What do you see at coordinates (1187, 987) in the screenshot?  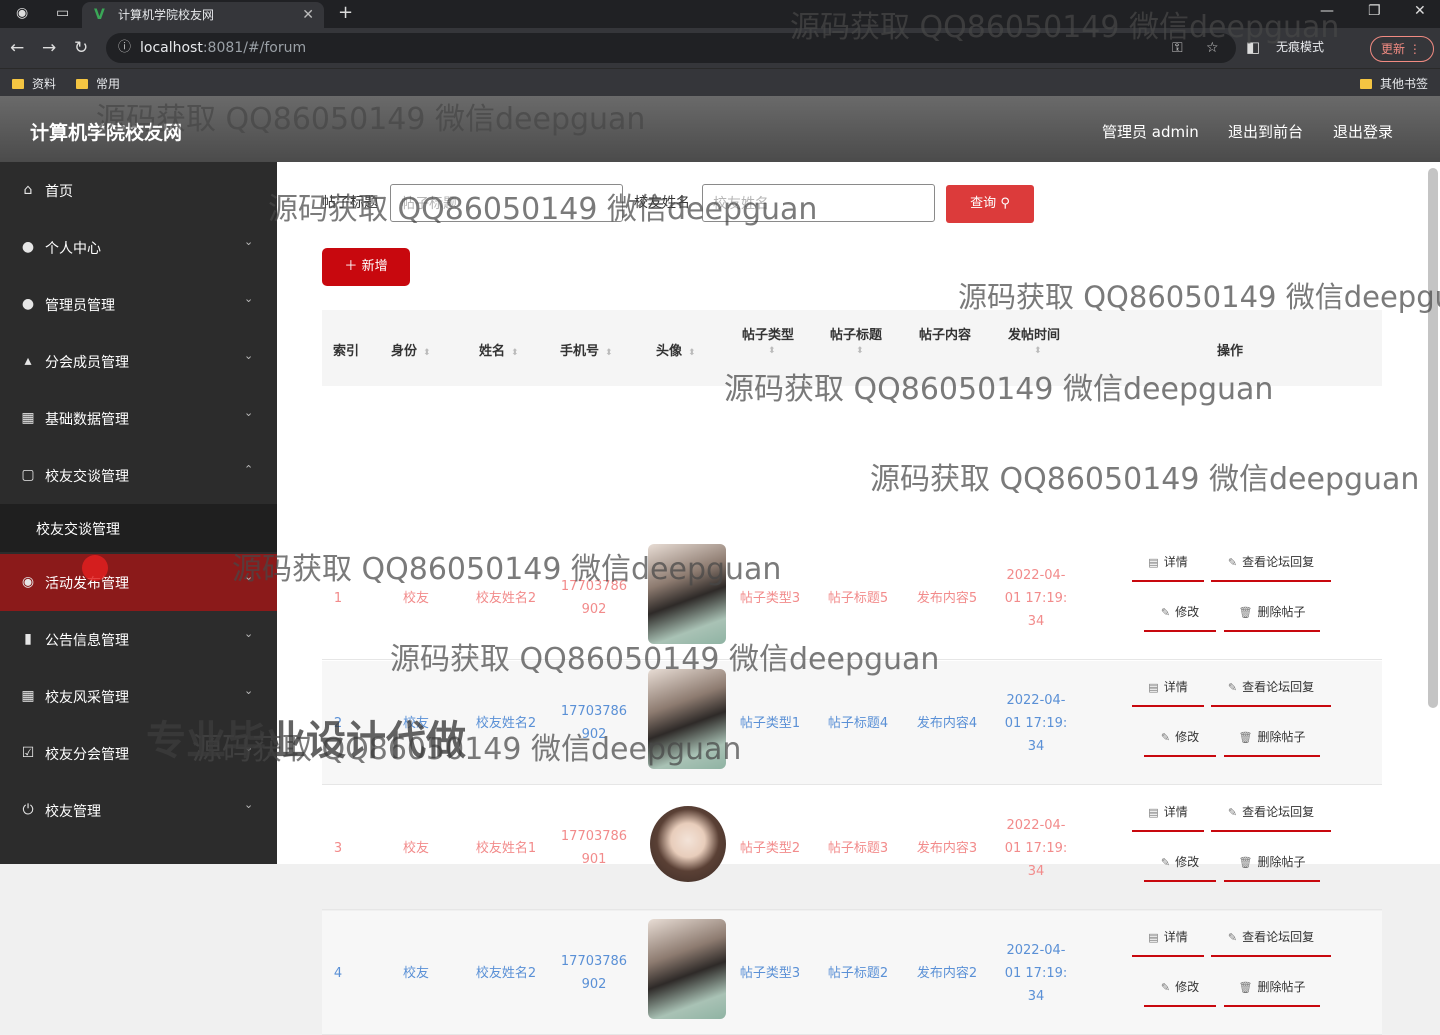 I see `op-label: 修改` at bounding box center [1187, 987].